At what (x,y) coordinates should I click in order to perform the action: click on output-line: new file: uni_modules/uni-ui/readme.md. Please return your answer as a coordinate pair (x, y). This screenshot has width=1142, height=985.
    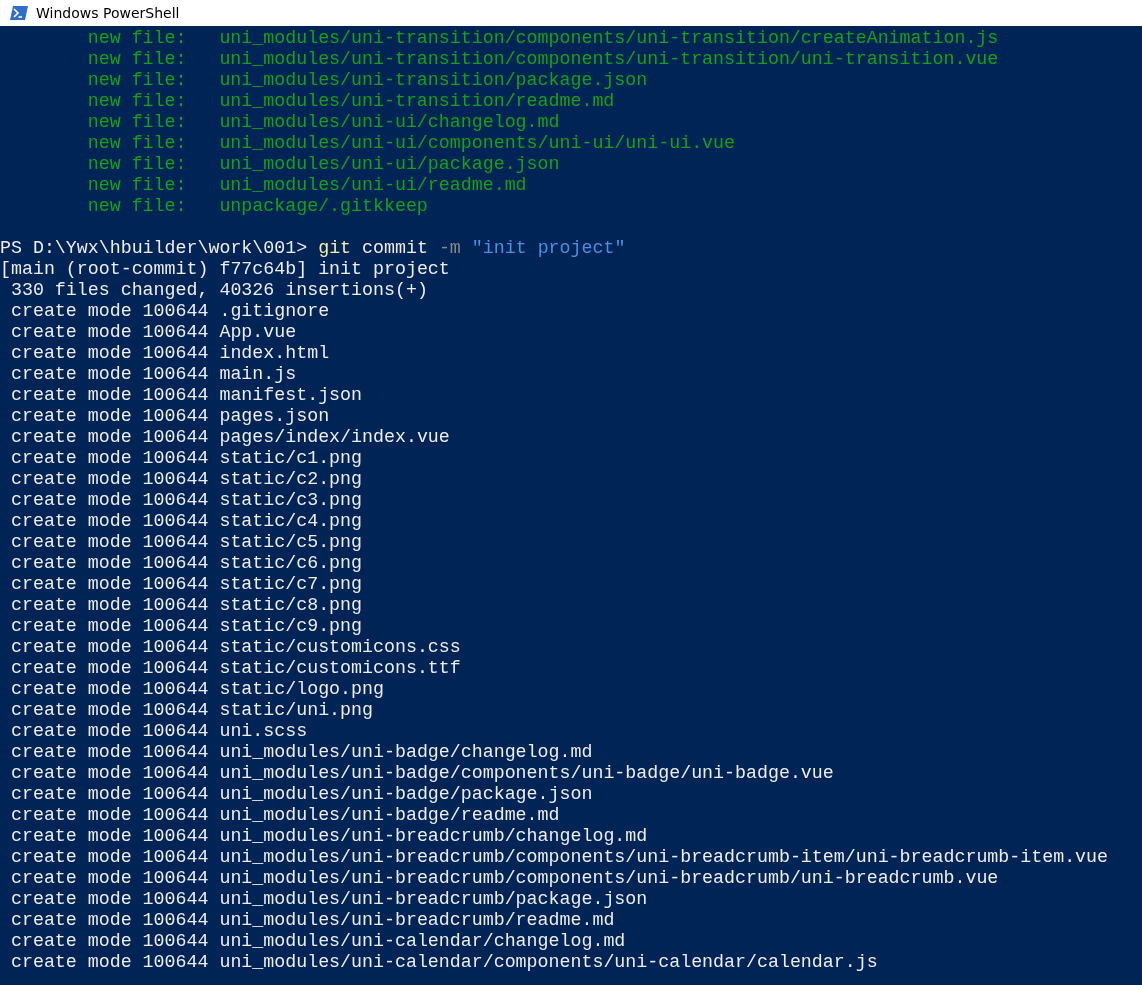
    Looking at the image, I should click on (306, 185).